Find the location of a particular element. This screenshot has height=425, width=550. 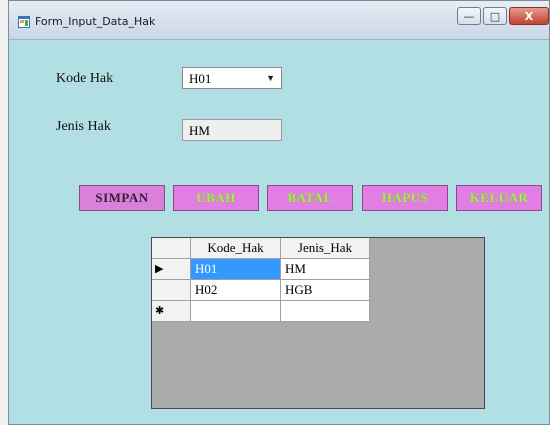

maximize-button: □ is located at coordinates (495, 16).